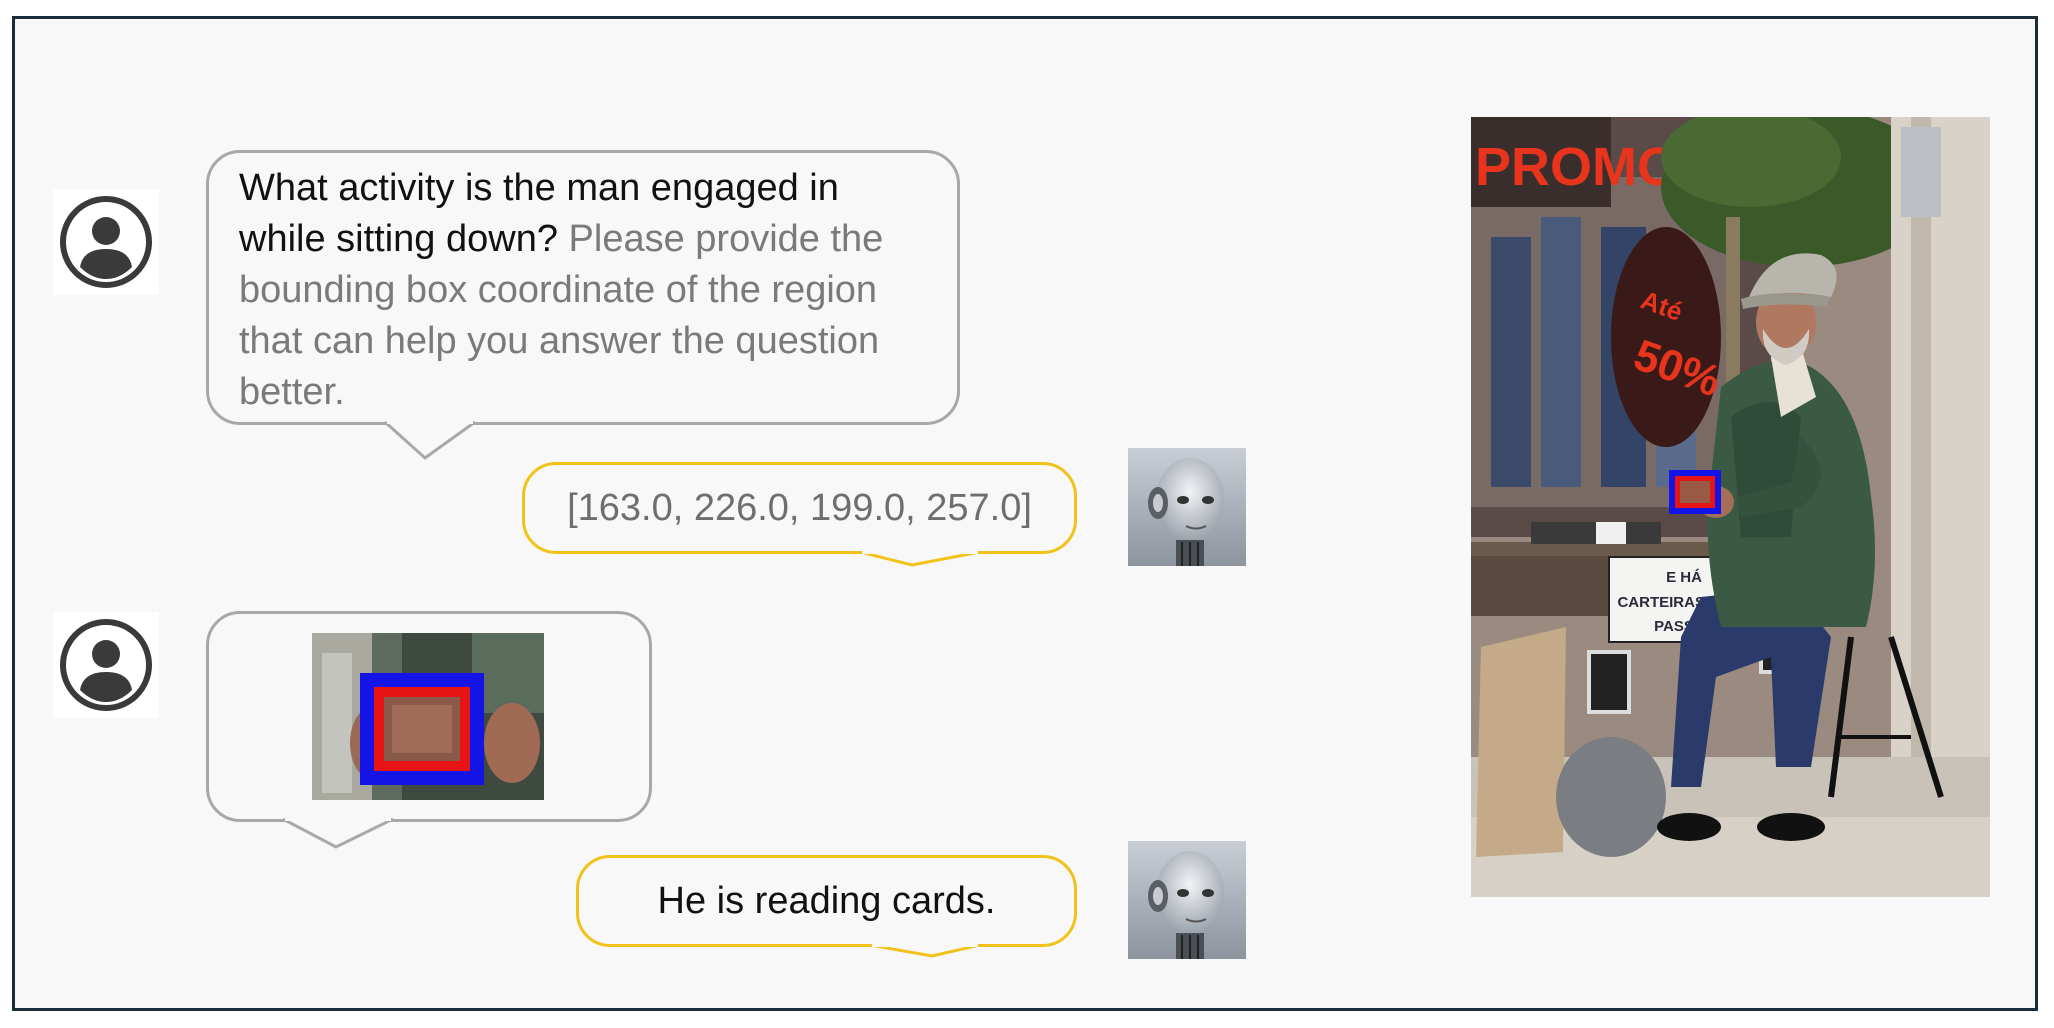 Image resolution: width=2054 pixels, height=1028 pixels. I want to click on bbox-answer-text: [163.0, 226.0, 199.0, 257.0], so click(799, 507).